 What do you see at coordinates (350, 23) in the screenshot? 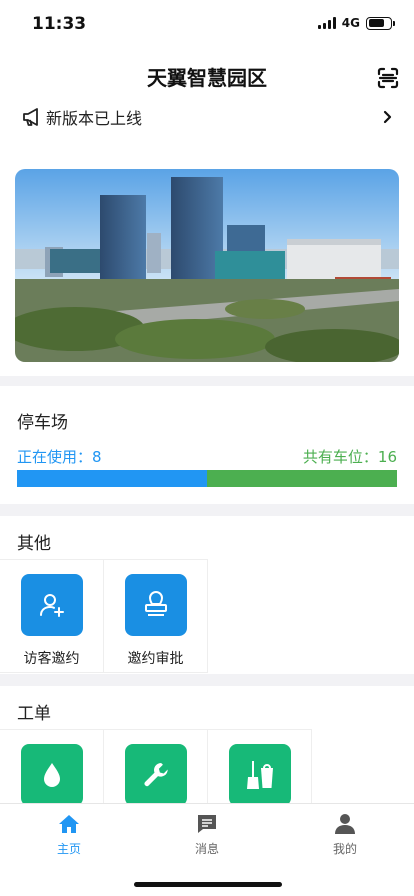
I see `network-type: 4G` at bounding box center [350, 23].